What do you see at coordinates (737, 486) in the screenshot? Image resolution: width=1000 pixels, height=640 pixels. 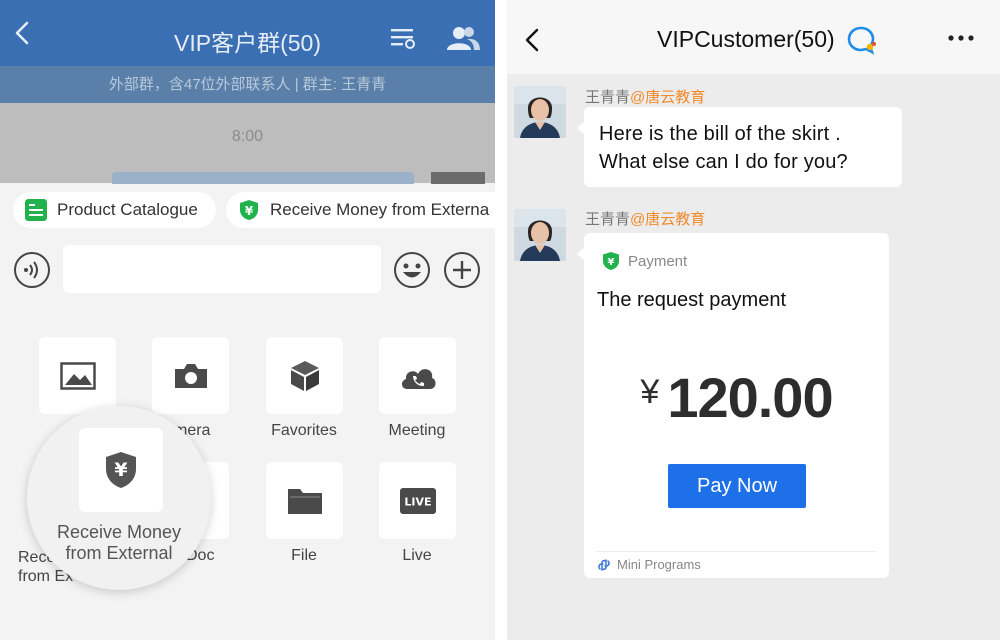 I see `pay-now-button: Pay Now` at bounding box center [737, 486].